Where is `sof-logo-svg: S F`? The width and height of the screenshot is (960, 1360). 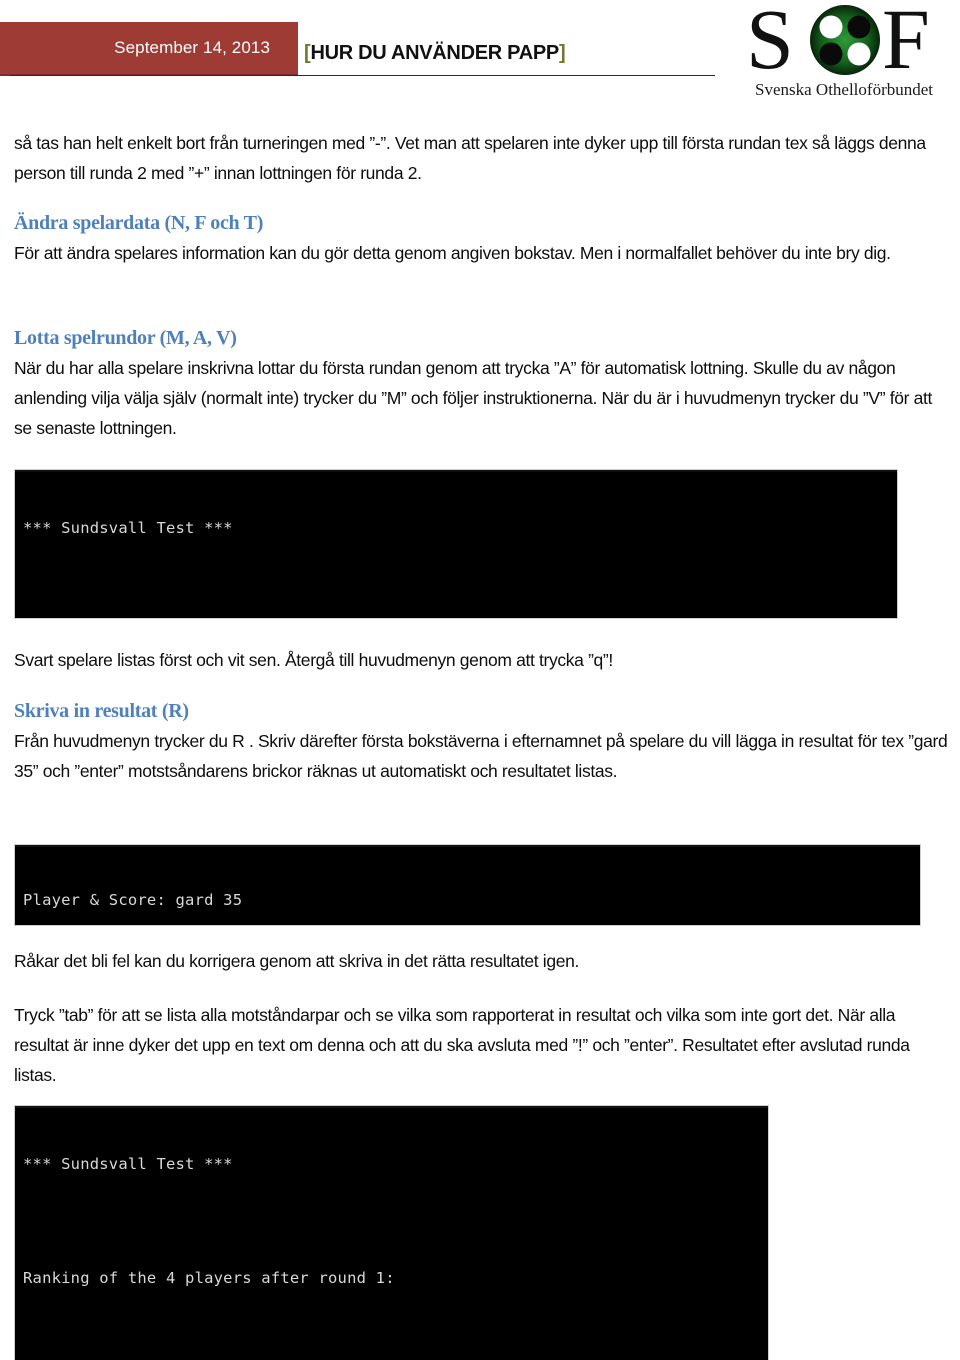 sof-logo-svg: S F is located at coordinates (838, 41).